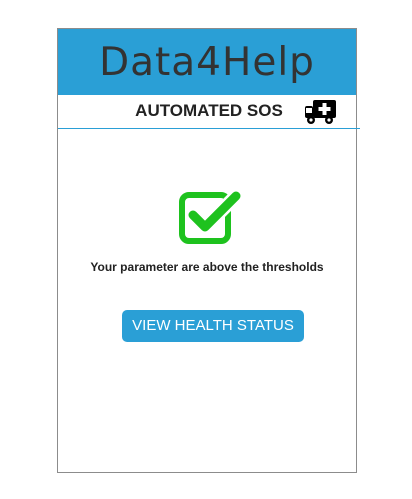  Describe the element at coordinates (320, 112) in the screenshot. I see `ambulance-icon` at that location.